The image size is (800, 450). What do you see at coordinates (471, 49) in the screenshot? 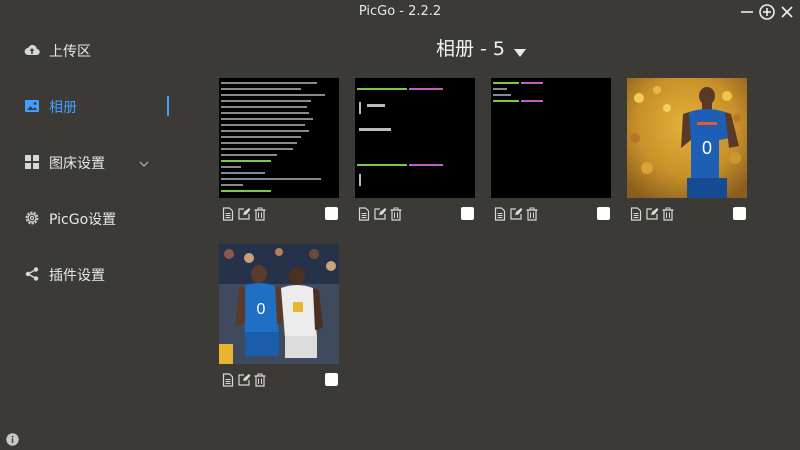
I see `gallery-title: 相册 - 5` at bounding box center [471, 49].